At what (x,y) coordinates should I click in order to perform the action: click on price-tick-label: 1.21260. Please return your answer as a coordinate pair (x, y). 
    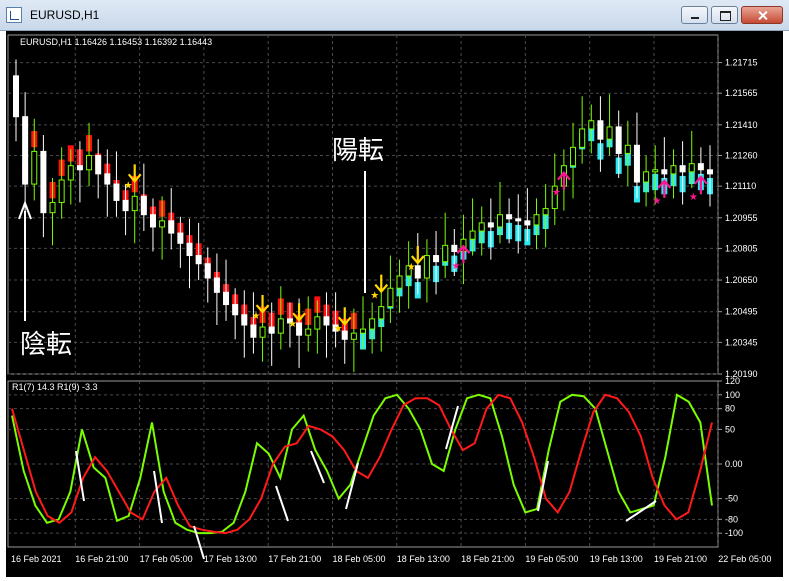
    Looking at the image, I should click on (741, 155).